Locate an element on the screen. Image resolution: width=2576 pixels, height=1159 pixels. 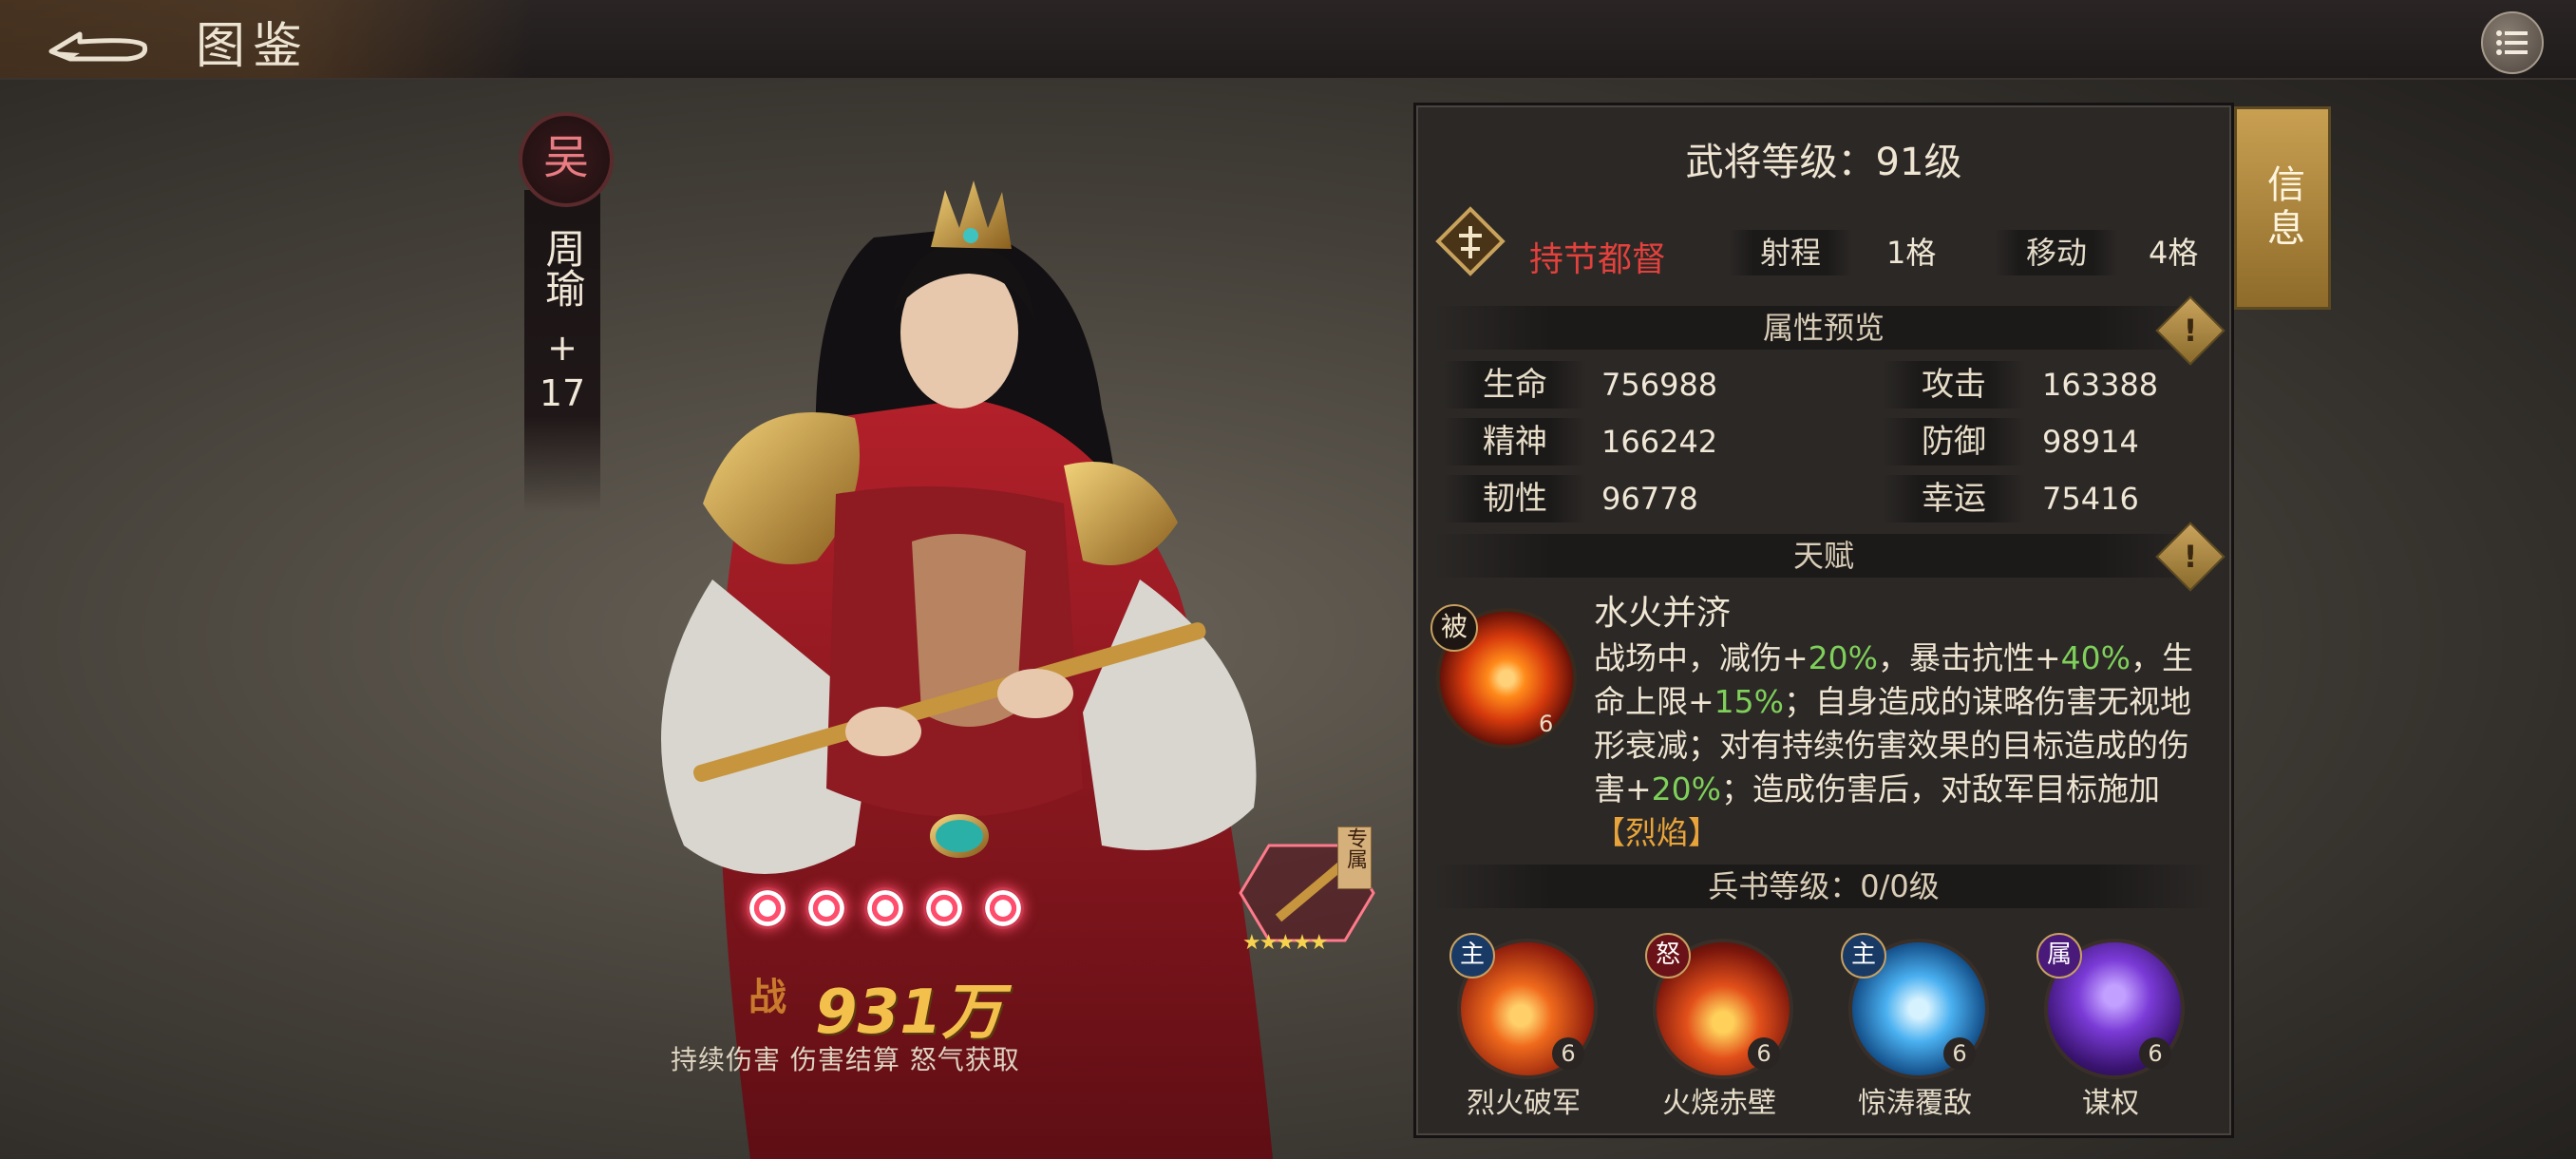
exclusive-tag-text: 专属 is located at coordinates (1355, 848).